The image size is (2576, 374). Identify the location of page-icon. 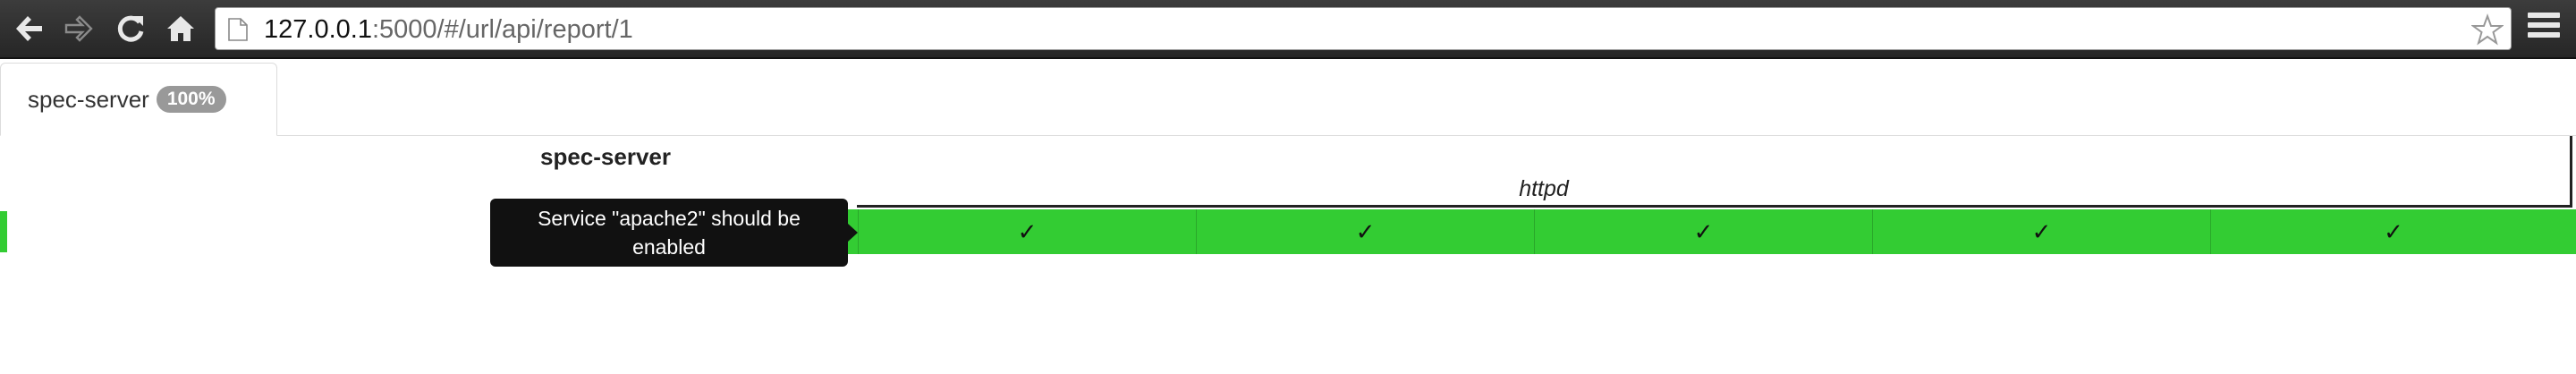
(238, 29).